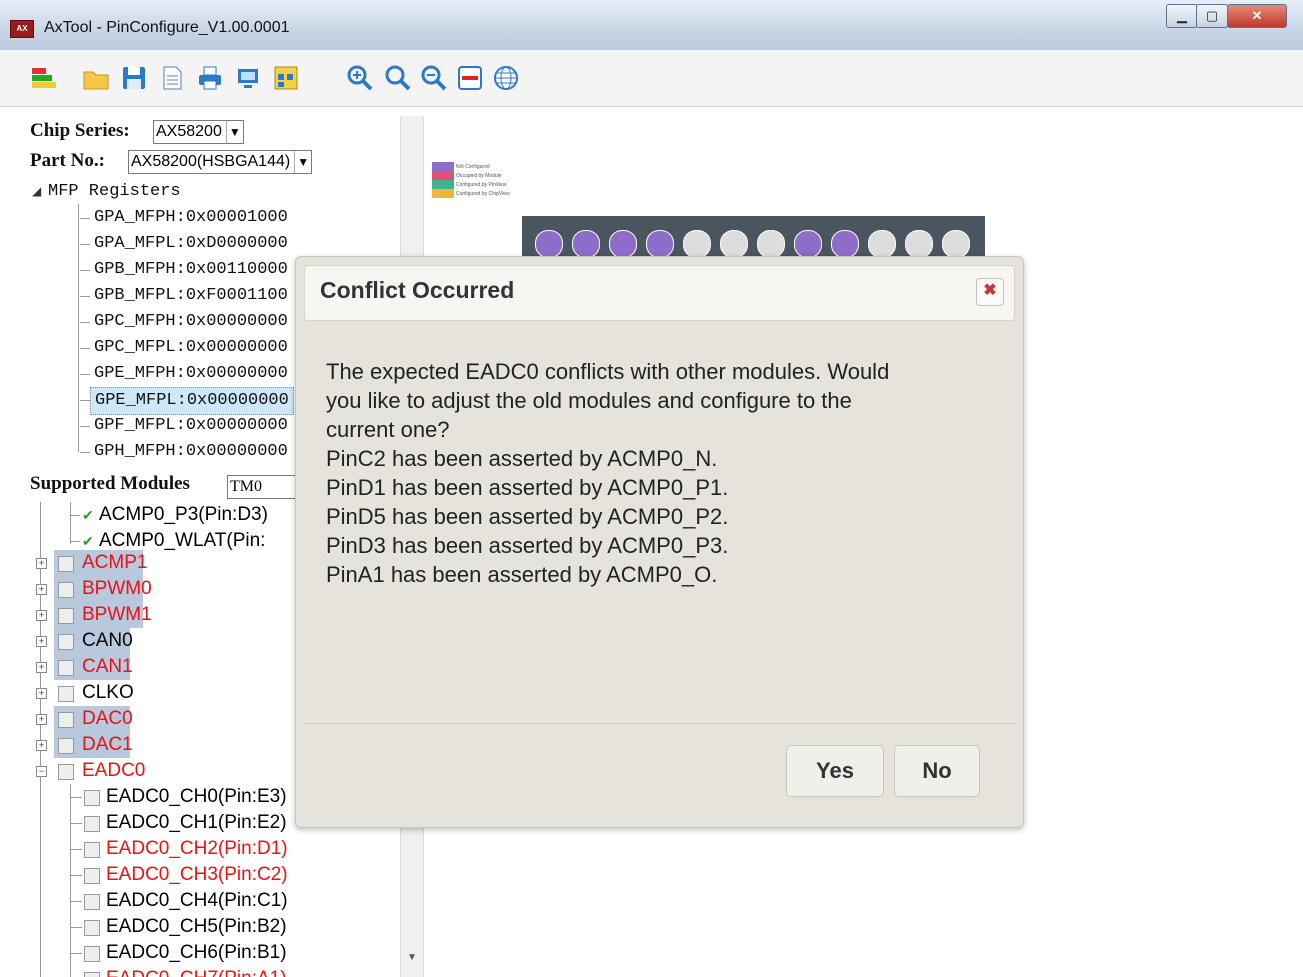 The image size is (1303, 977). What do you see at coordinates (1212, 16) in the screenshot?
I see `maximize-button: ▢` at bounding box center [1212, 16].